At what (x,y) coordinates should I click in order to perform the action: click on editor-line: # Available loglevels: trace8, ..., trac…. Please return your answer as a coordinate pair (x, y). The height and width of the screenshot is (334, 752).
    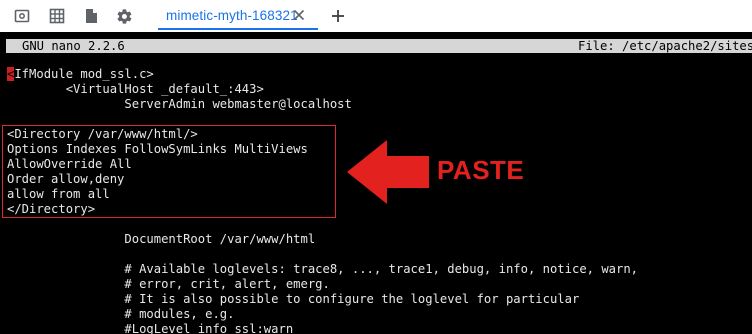
    Looking at the image, I should click on (323, 269).